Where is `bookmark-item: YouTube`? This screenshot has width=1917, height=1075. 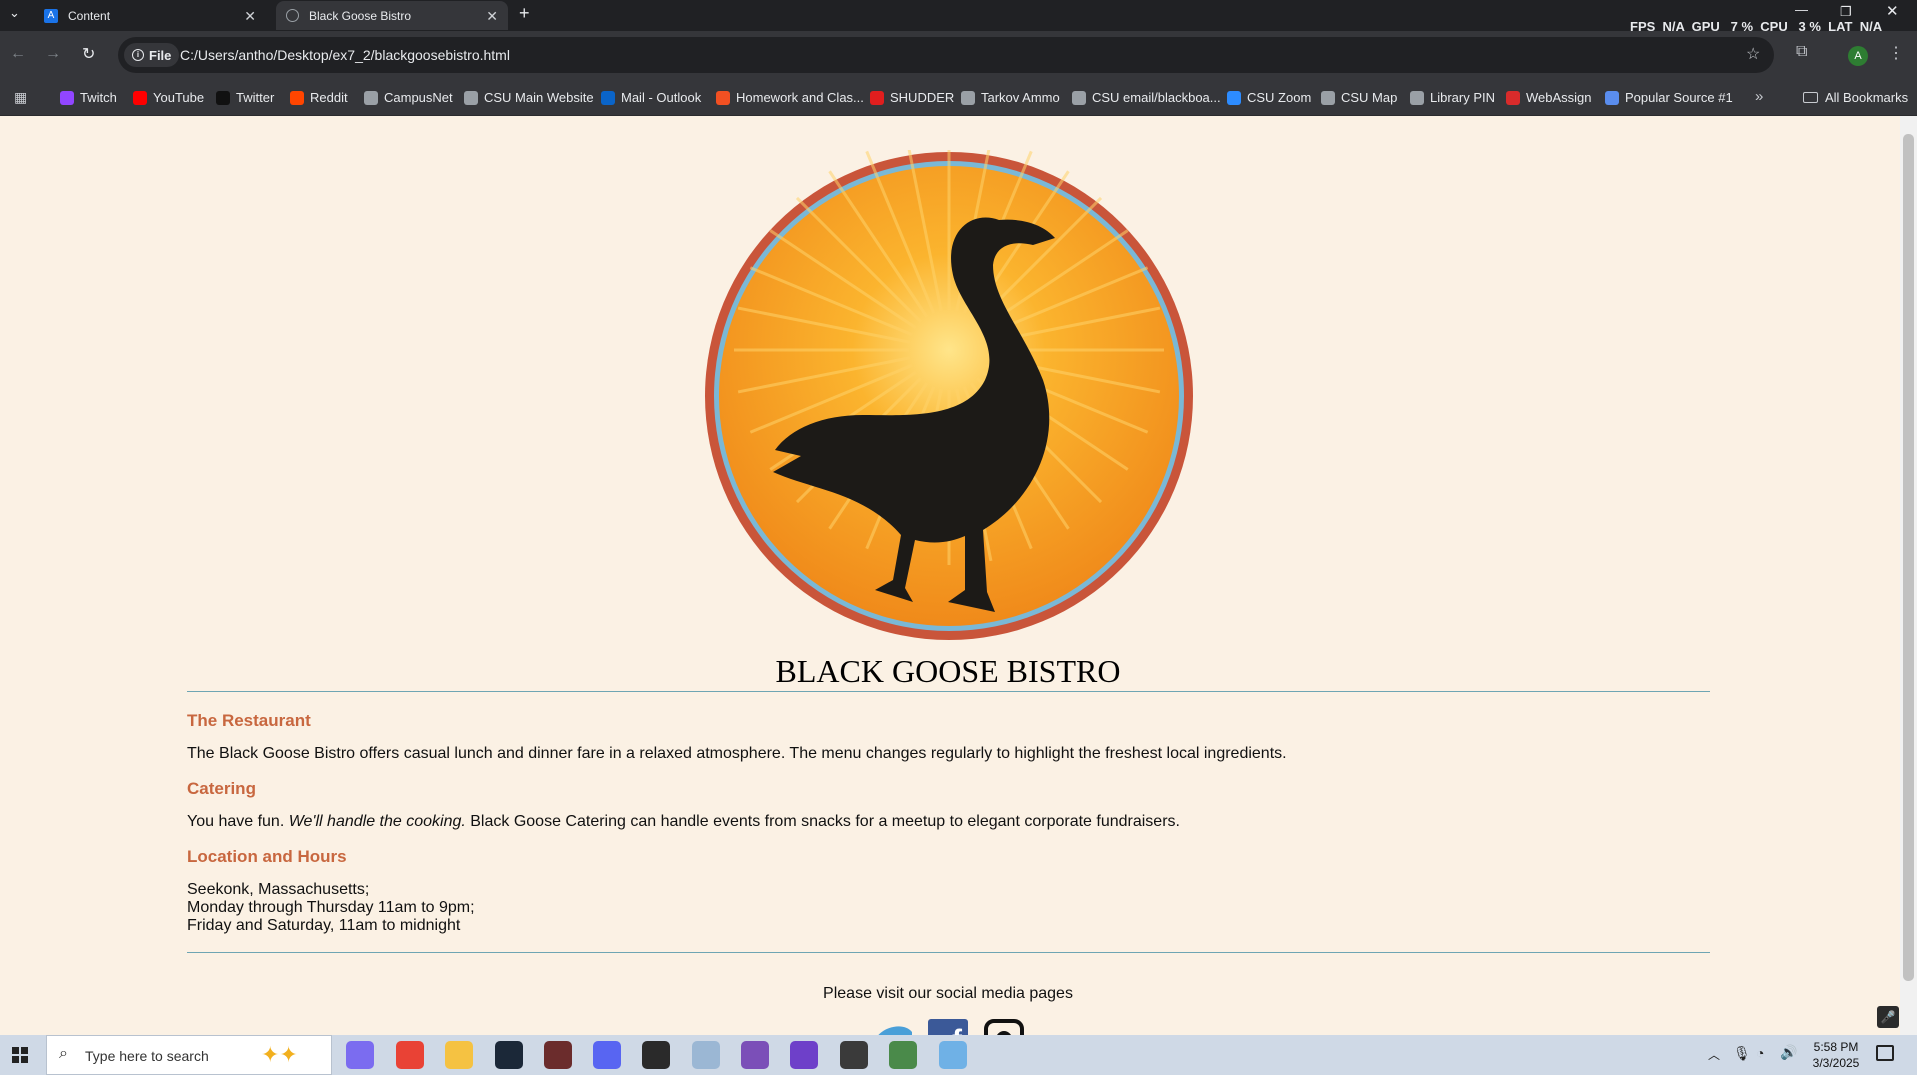 bookmark-item: YouTube is located at coordinates (168, 97).